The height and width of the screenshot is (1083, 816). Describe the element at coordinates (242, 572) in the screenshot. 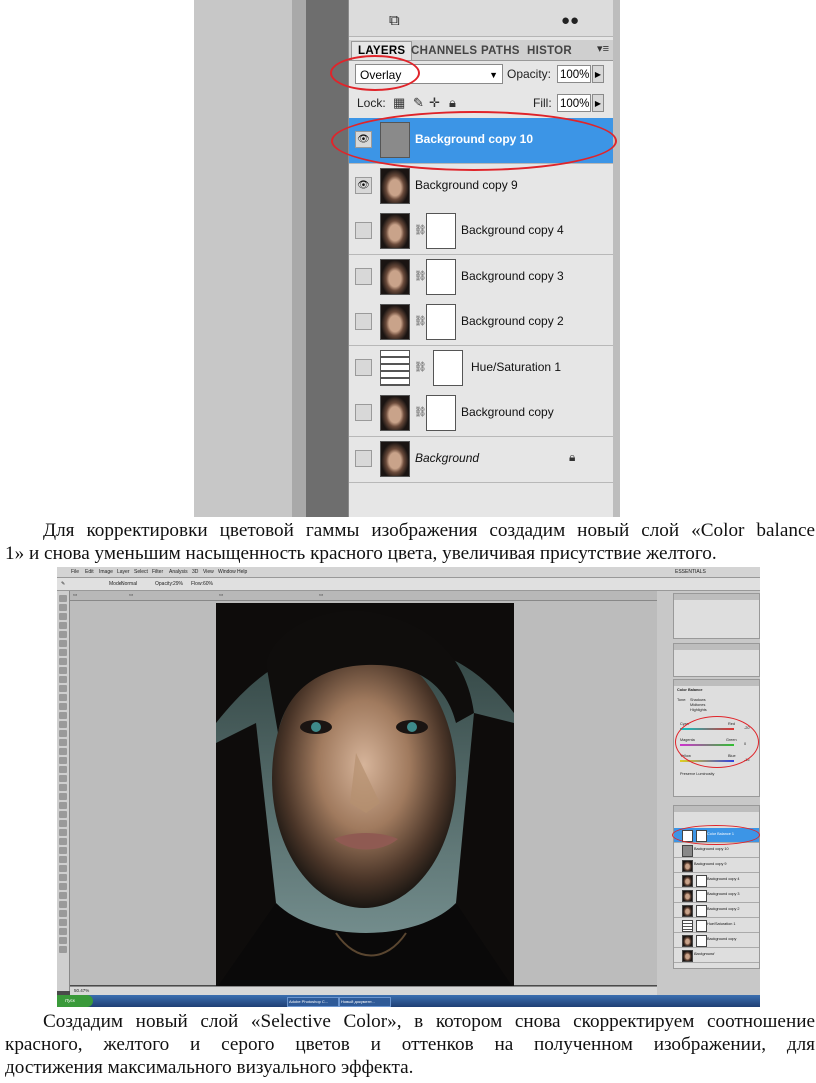

I see `menu-item: Help` at that location.